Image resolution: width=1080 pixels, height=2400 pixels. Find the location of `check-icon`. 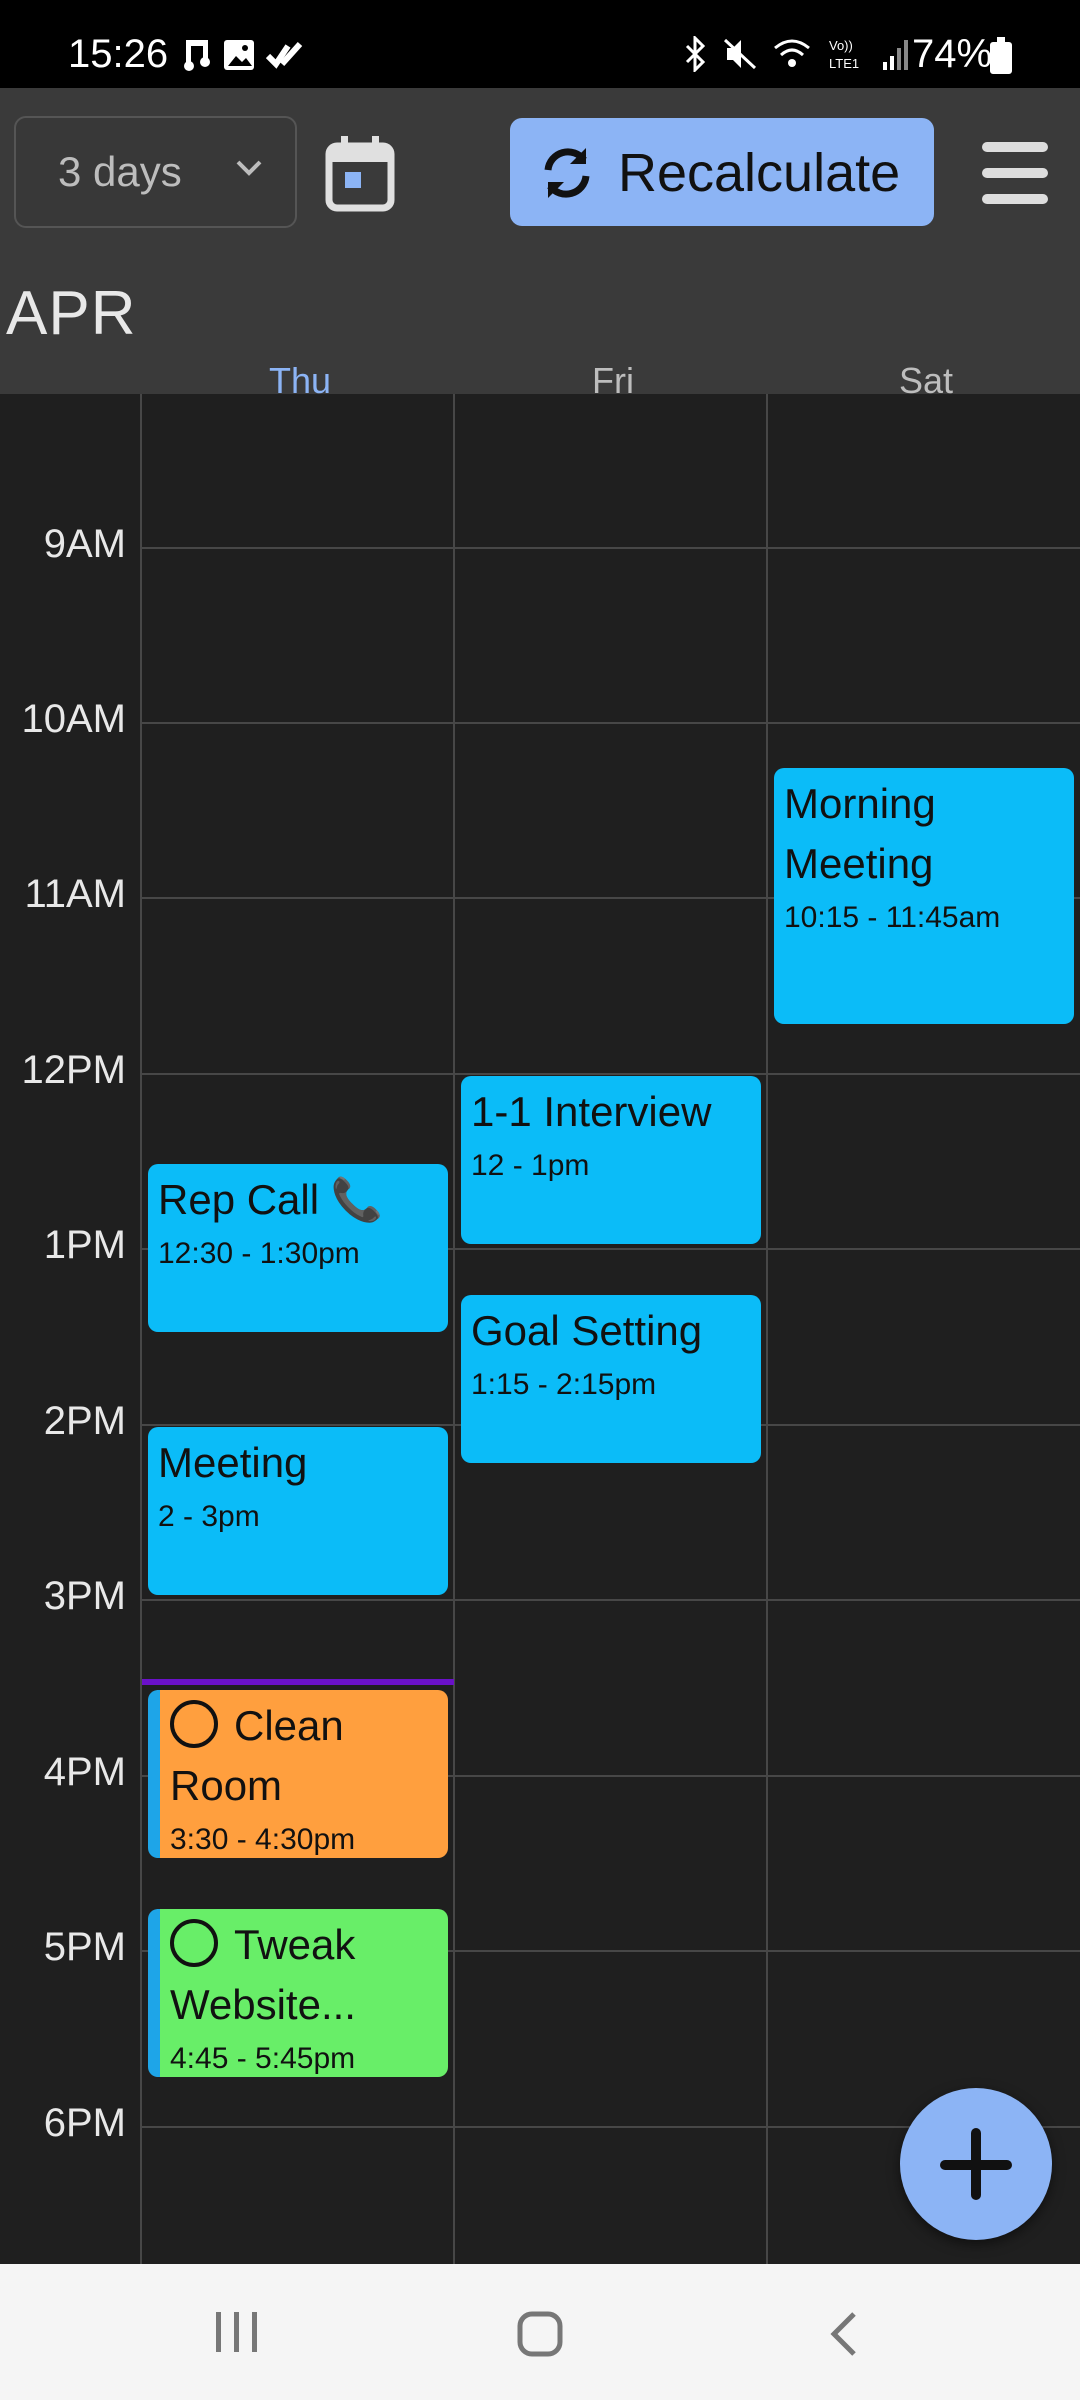

check-icon is located at coordinates (284, 55).